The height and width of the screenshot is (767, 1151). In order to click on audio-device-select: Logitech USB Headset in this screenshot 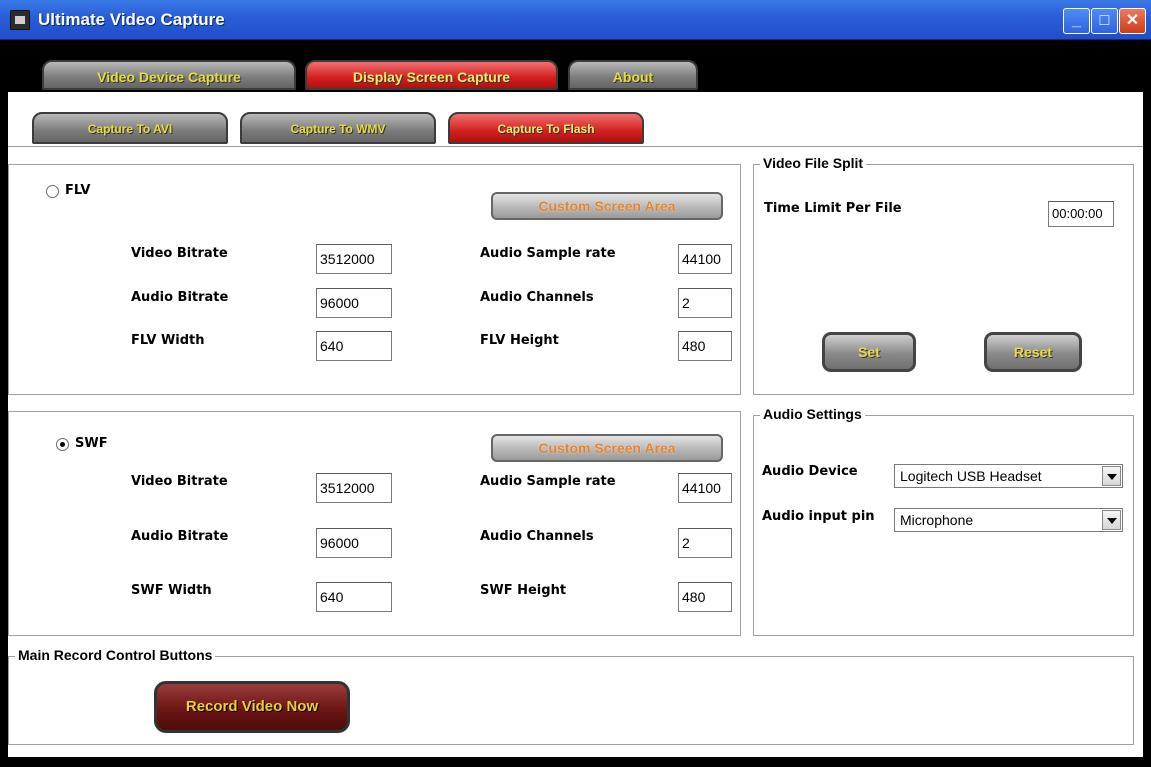, I will do `click(1008, 476)`.